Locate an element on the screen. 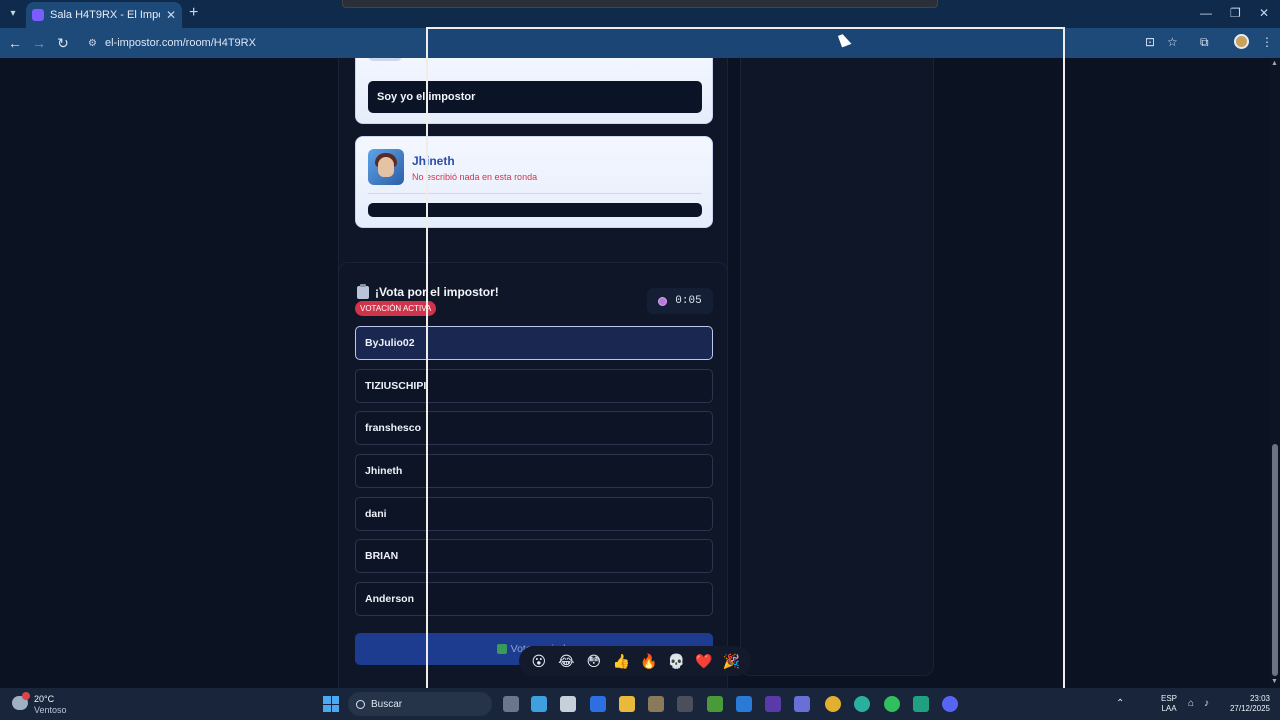 The height and width of the screenshot is (720, 1280). vote-timer: 0:05 is located at coordinates (680, 301).